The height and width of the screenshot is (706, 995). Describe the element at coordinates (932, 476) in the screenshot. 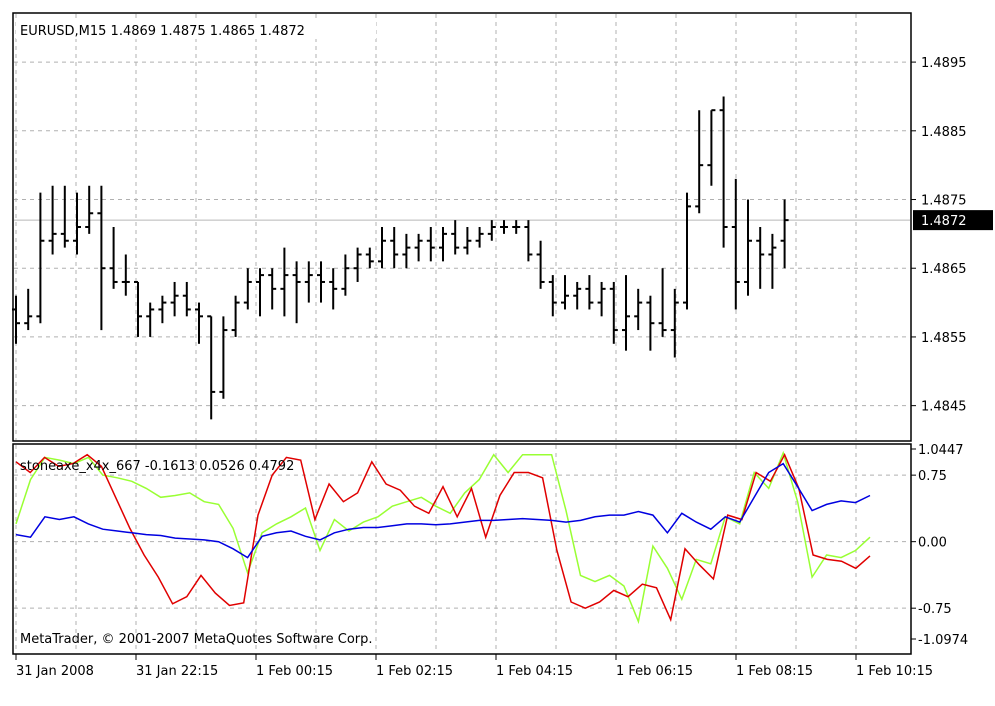

I see `indicator-tick-label: 0.75` at that location.